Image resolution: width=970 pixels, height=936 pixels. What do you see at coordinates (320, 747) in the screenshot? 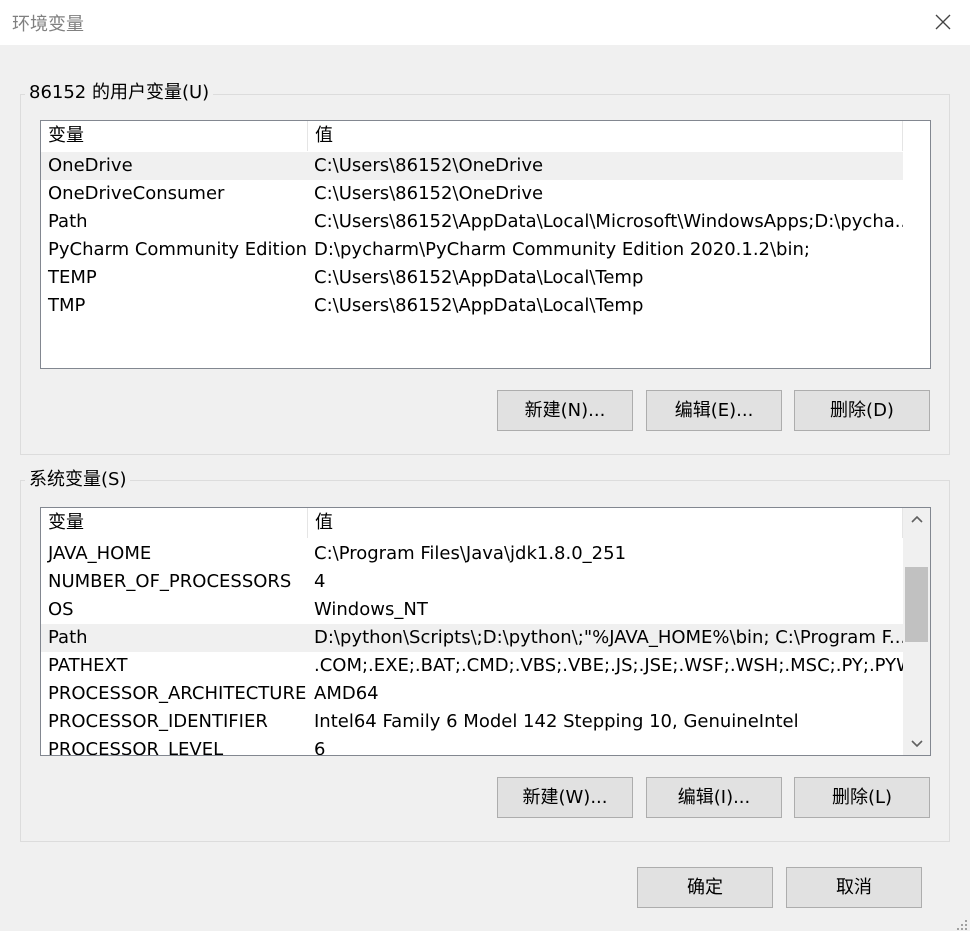
I see `var-value: 6` at bounding box center [320, 747].